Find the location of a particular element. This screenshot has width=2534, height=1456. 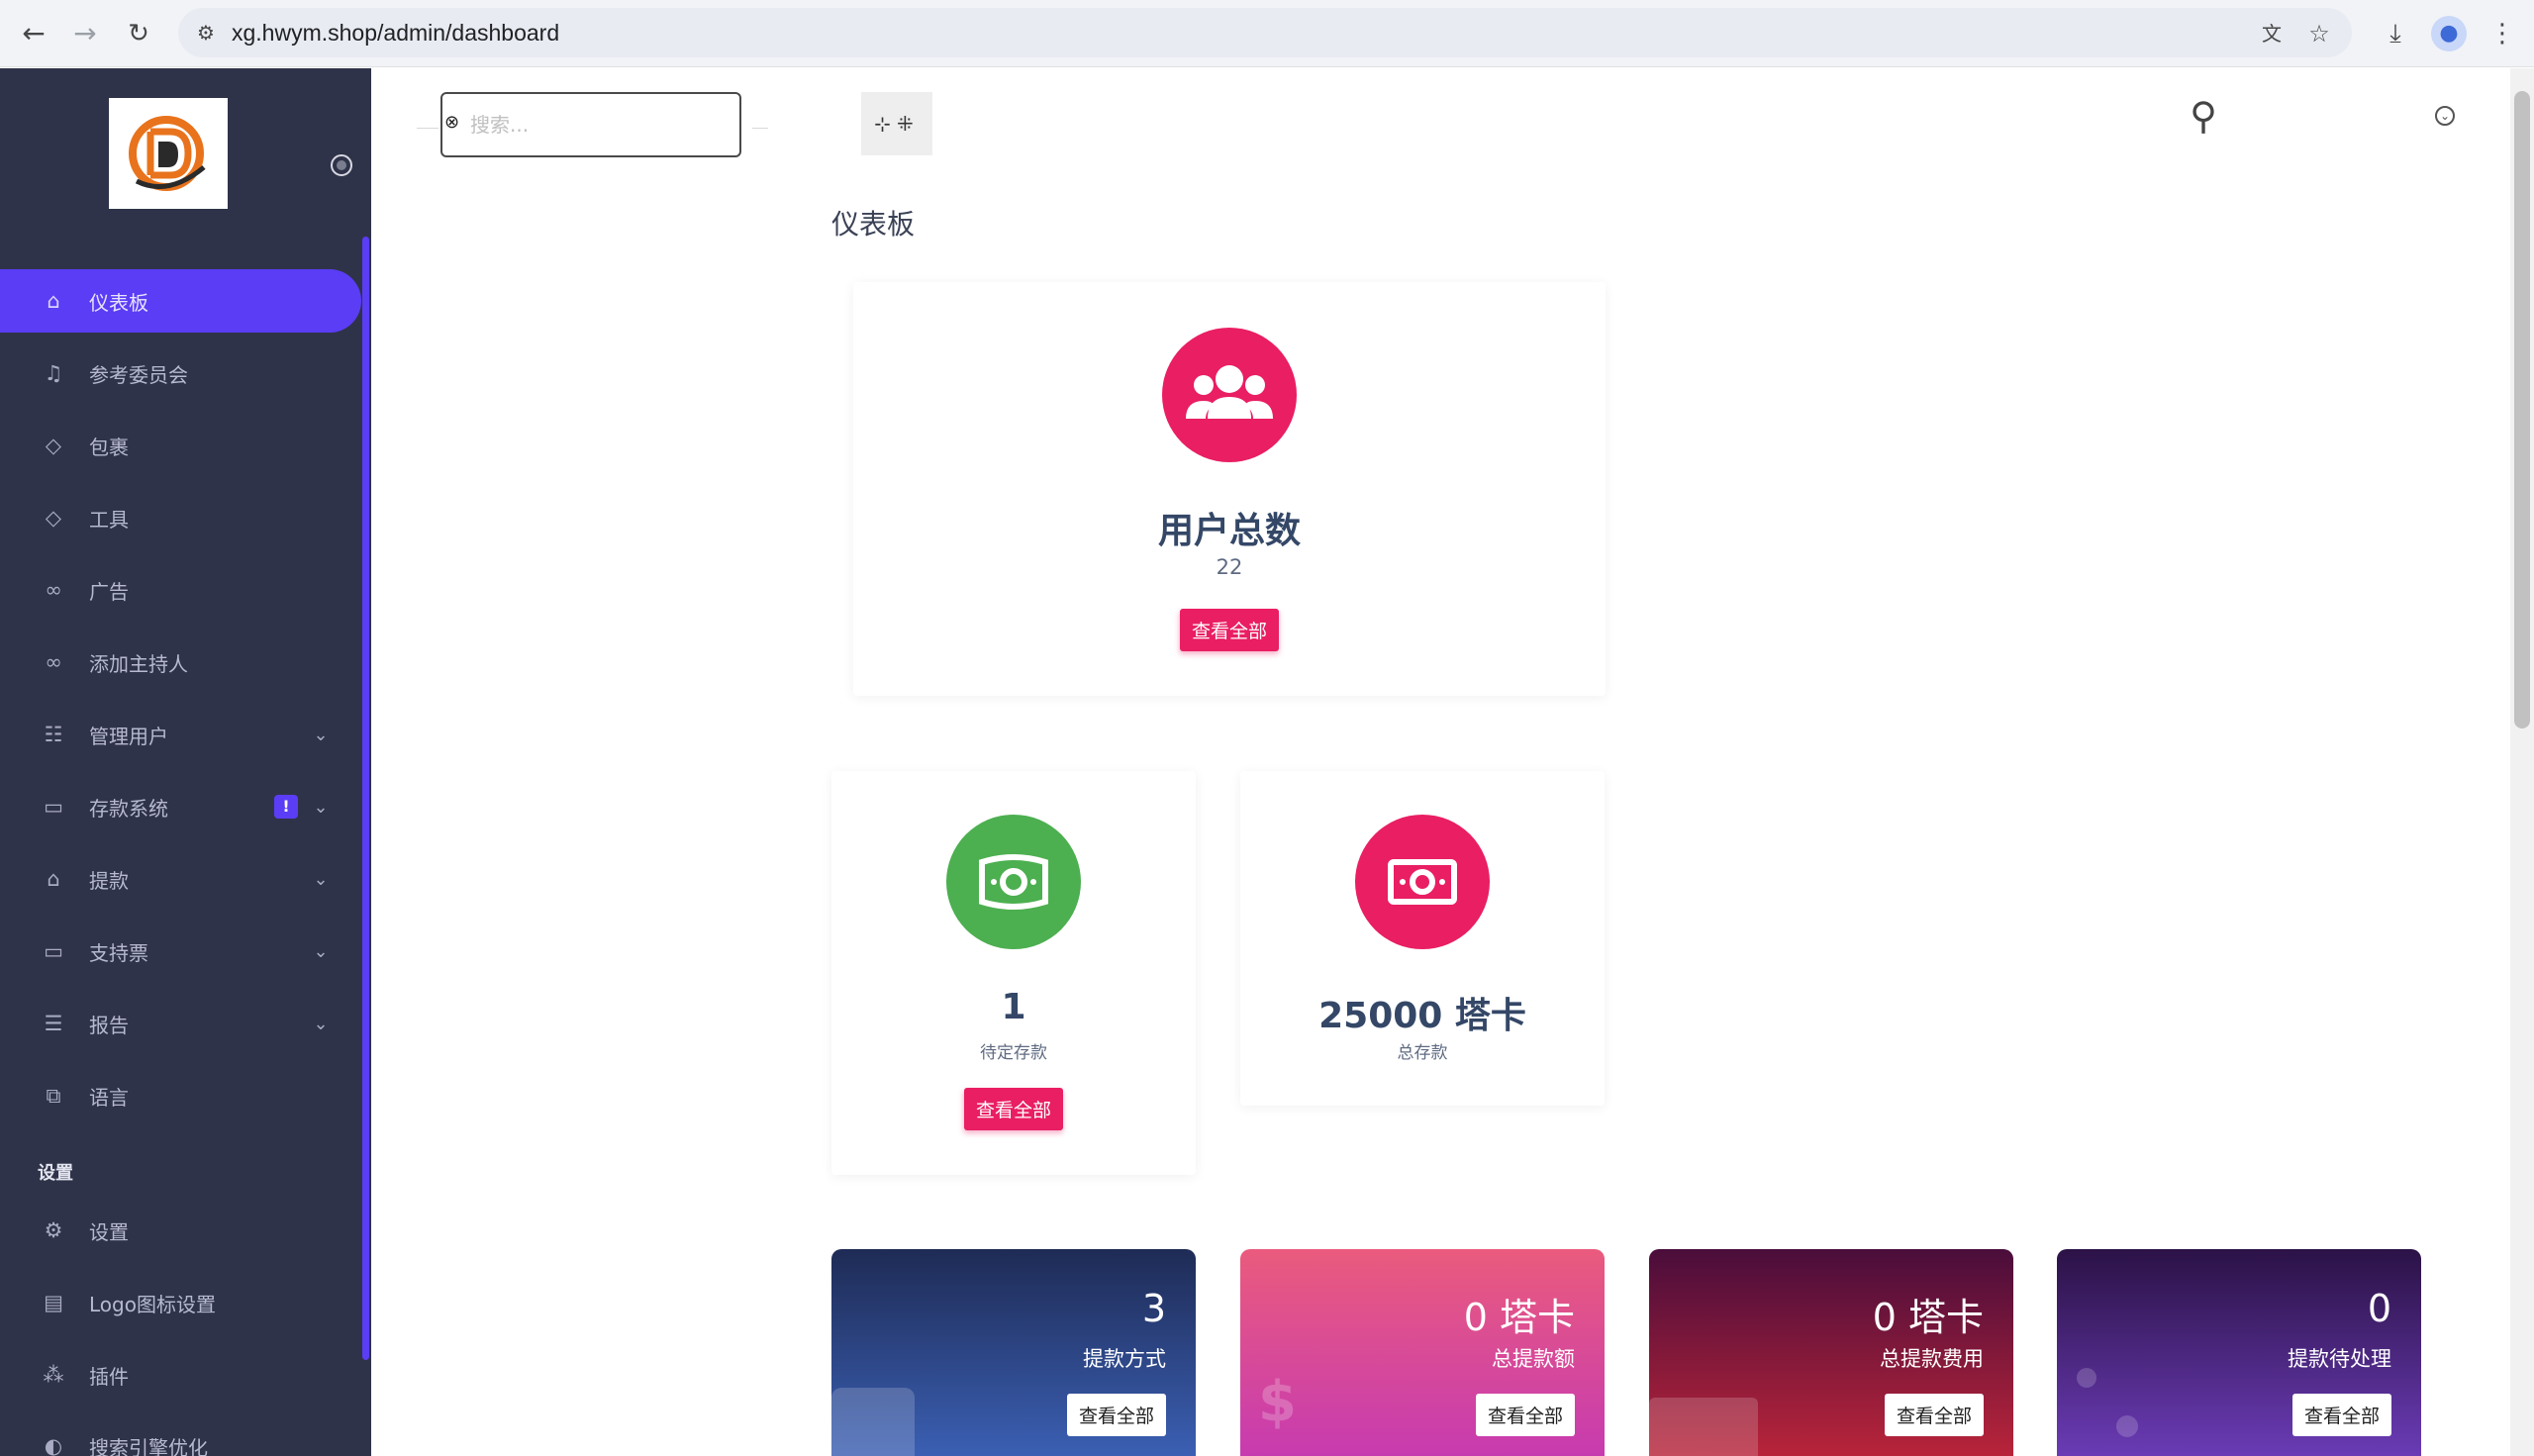

cash-icon is located at coordinates (1013, 882).